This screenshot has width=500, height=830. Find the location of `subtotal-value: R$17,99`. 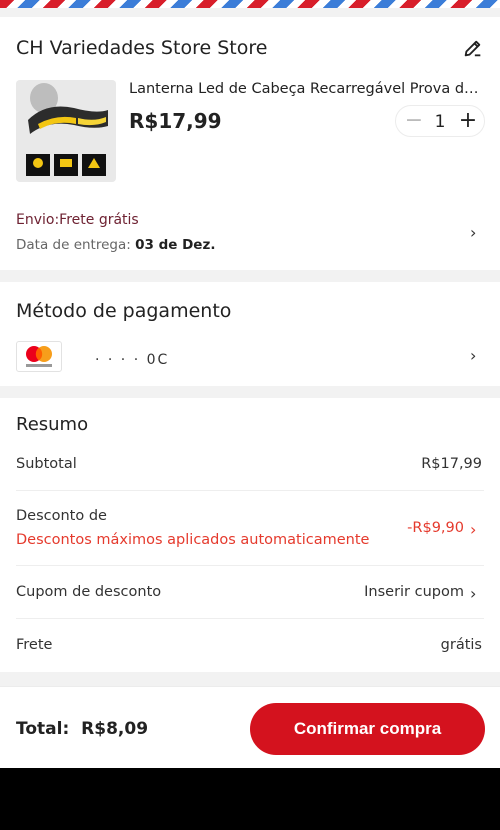

subtotal-value: R$17,99 is located at coordinates (451, 464).